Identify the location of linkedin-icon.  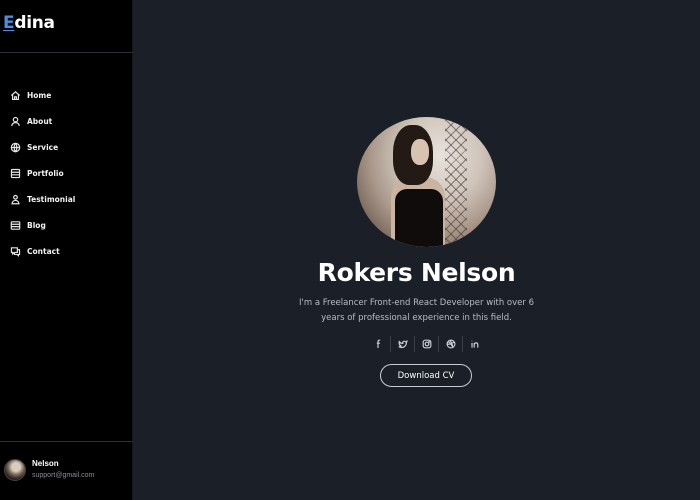
(475, 344).